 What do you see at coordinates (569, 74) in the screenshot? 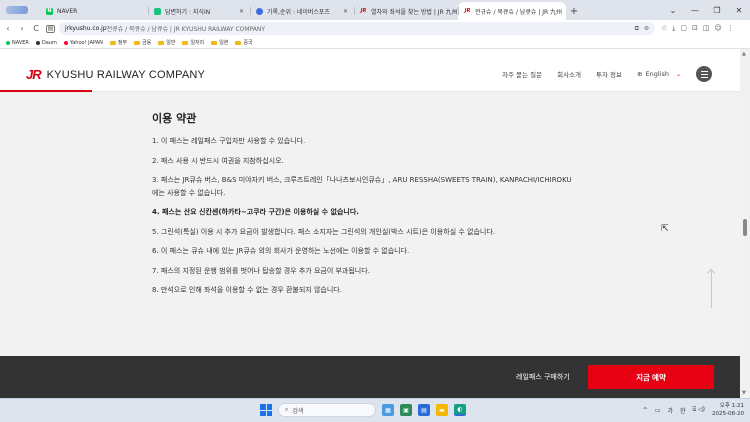
I see `company-link: 회사소개` at bounding box center [569, 74].